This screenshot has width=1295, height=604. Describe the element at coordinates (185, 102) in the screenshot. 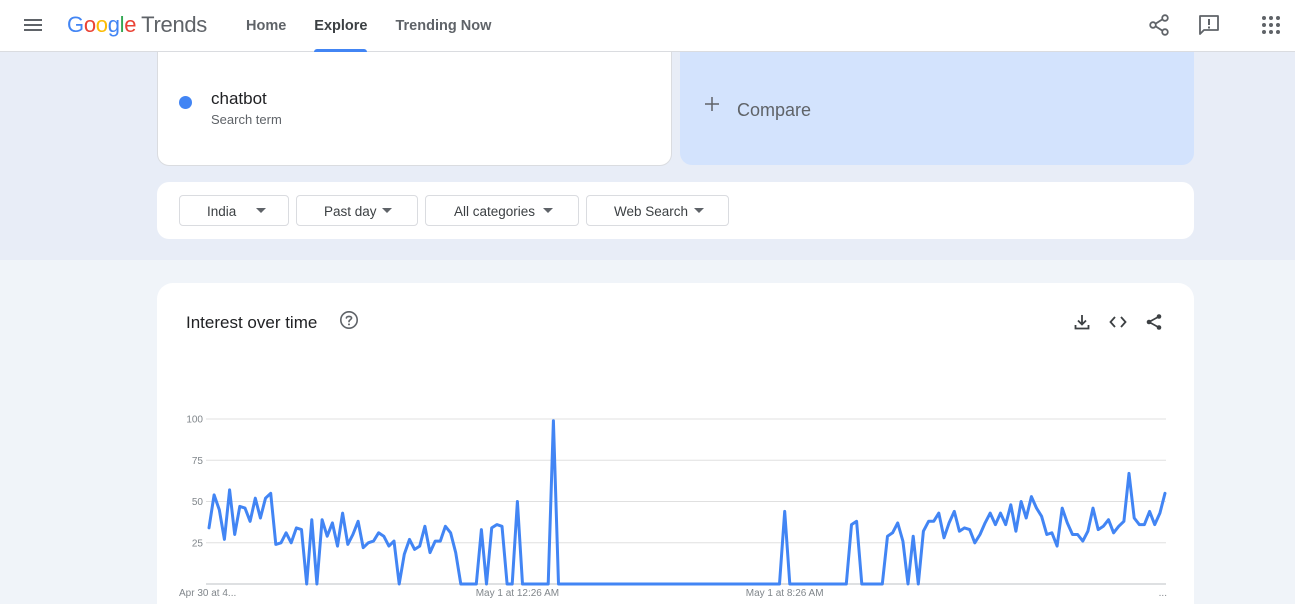

I see `series-color-dot` at that location.